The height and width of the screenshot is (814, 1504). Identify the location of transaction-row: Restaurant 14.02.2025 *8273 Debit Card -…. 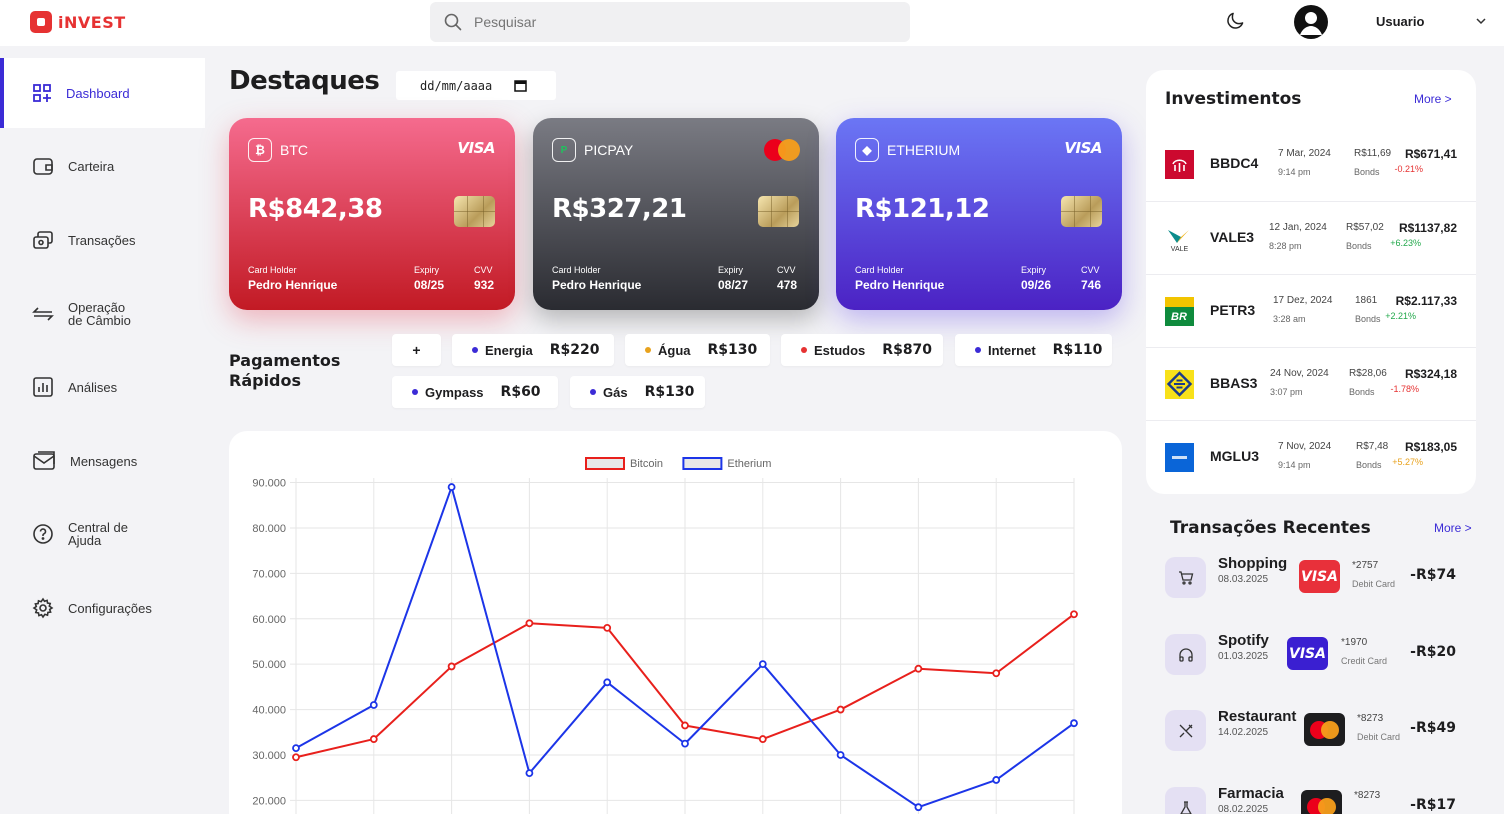
(1320, 740).